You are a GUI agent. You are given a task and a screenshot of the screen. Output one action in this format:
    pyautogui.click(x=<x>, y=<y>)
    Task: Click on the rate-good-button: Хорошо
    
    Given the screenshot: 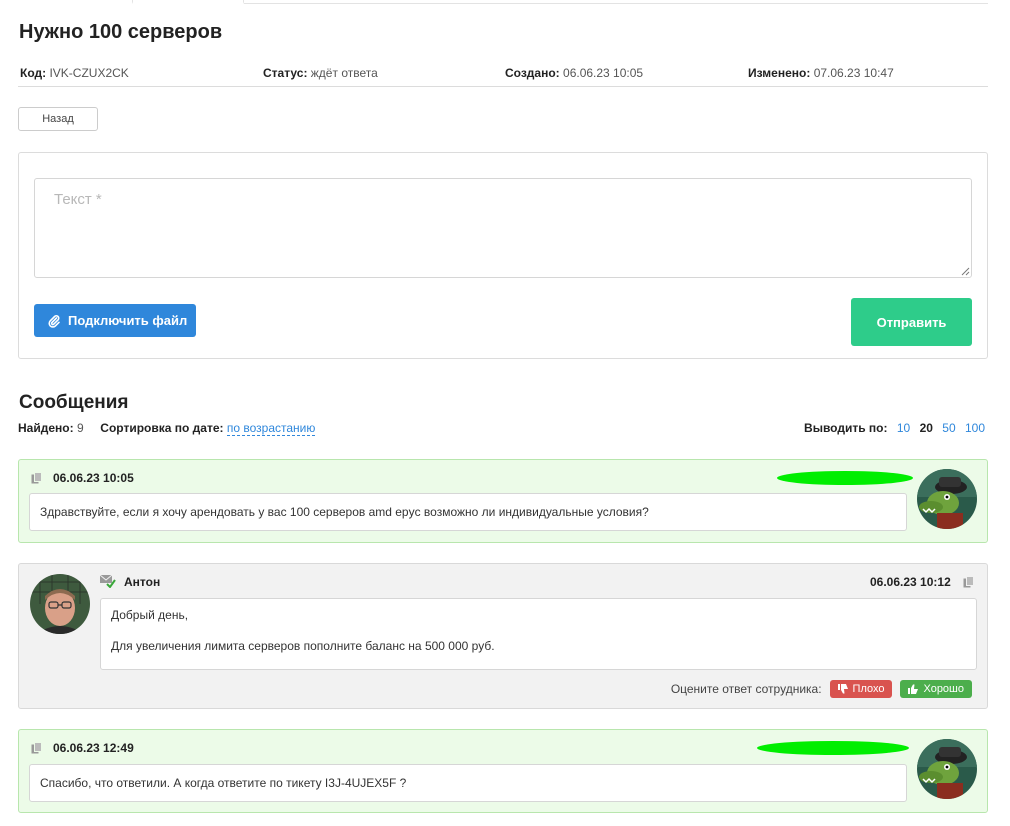 What is the action you would take?
    pyautogui.click(x=936, y=689)
    